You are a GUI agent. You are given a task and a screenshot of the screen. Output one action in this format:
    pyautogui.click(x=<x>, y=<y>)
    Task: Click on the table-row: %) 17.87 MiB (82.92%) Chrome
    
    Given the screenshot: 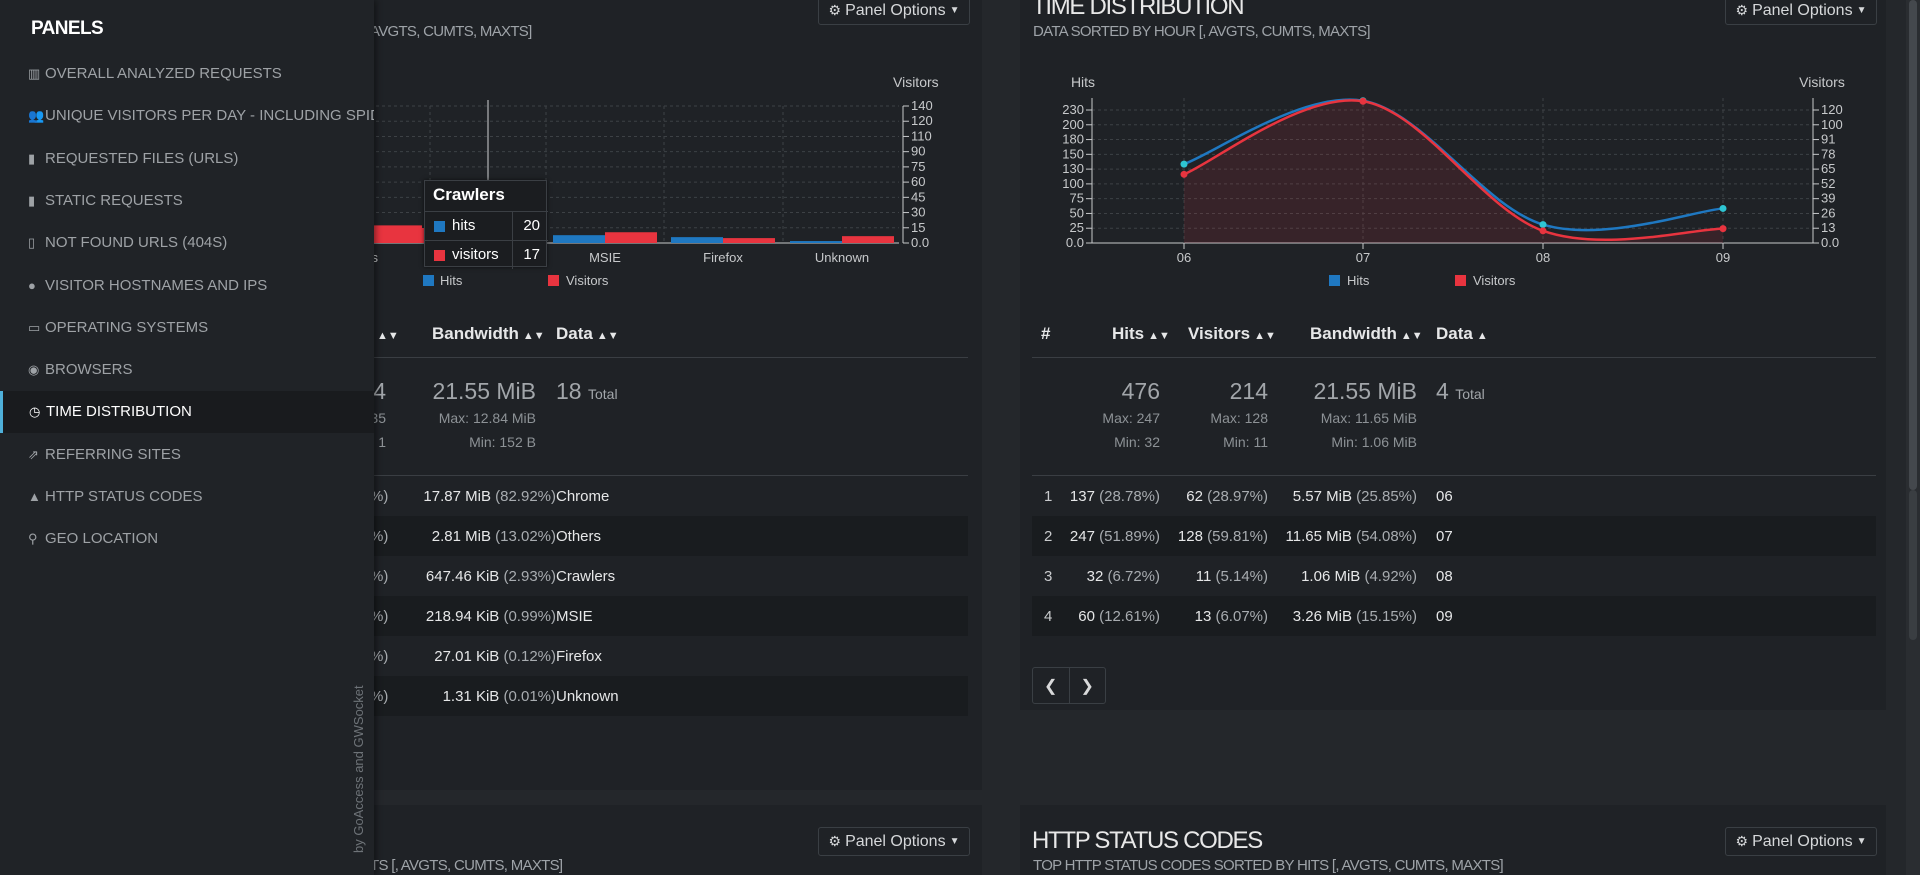 What is the action you would take?
    pyautogui.click(x=669, y=496)
    